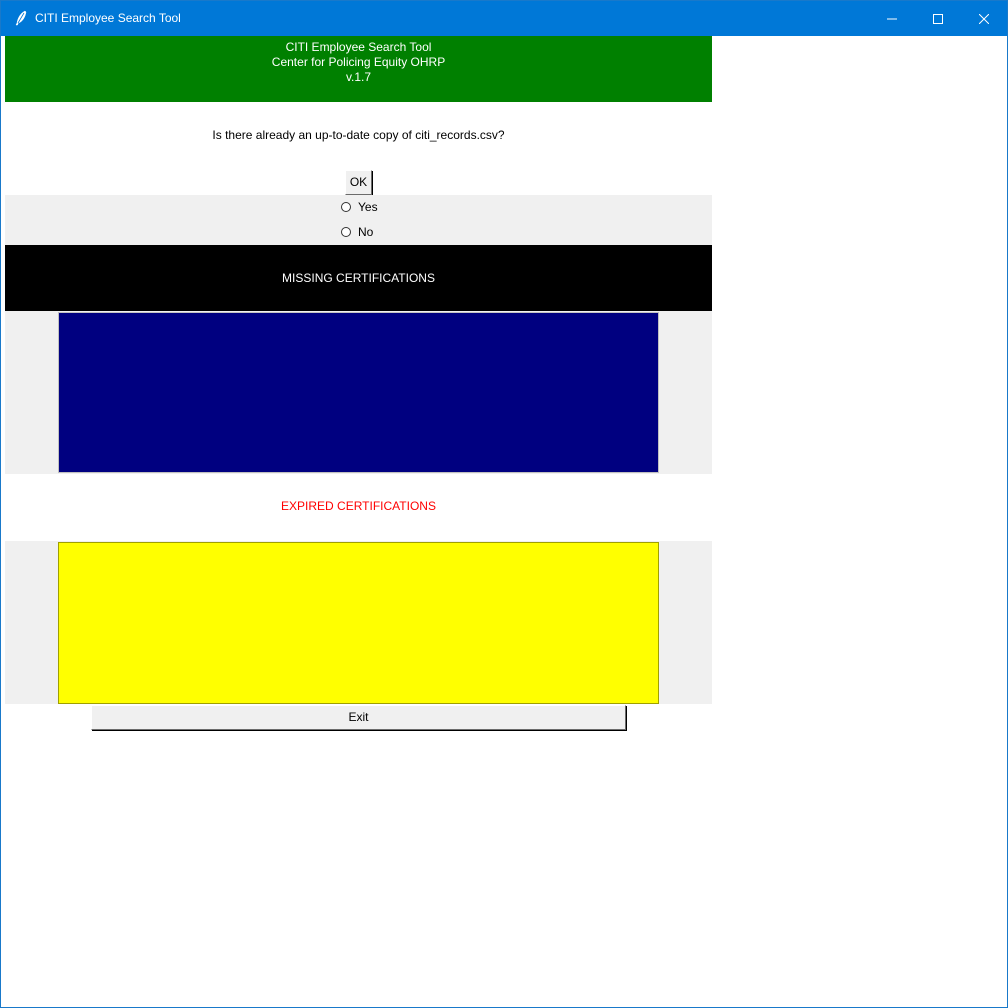 This screenshot has width=1008, height=1008. Describe the element at coordinates (108, 18) in the screenshot. I see `window-title: CITI Employee Search Tool` at that location.